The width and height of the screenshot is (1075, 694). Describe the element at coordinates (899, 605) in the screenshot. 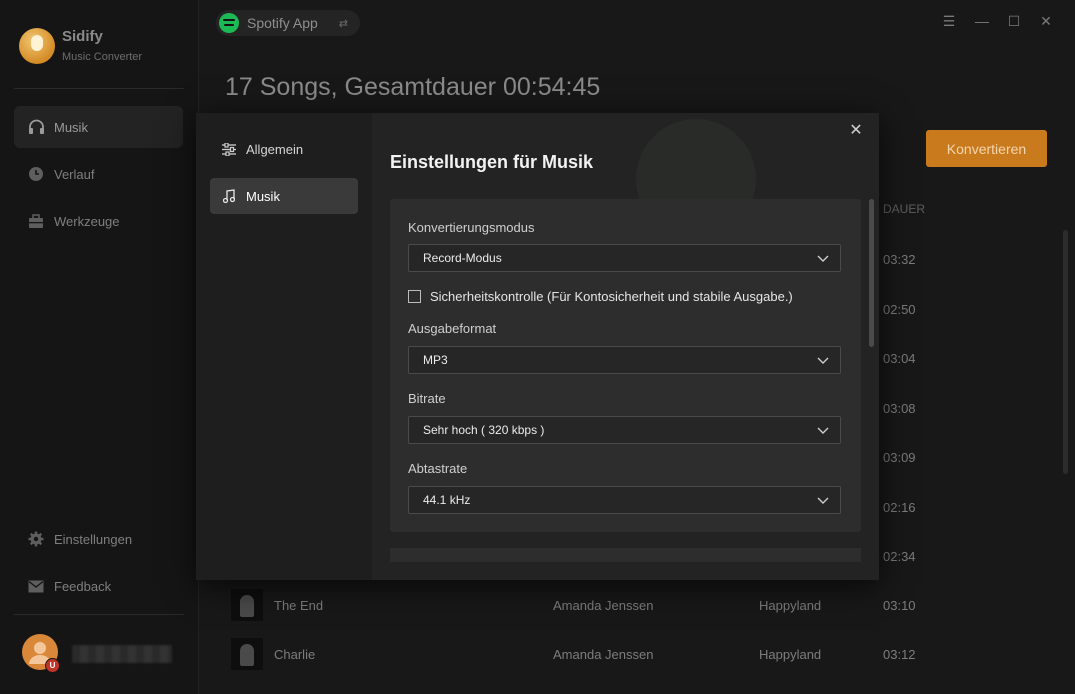

I see `track-duration: 03:10` at that location.